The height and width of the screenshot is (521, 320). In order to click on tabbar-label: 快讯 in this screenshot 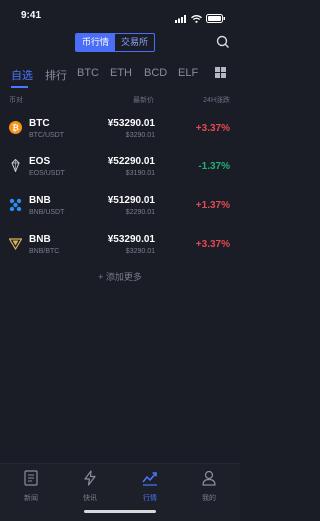, I will do `click(90, 498)`.